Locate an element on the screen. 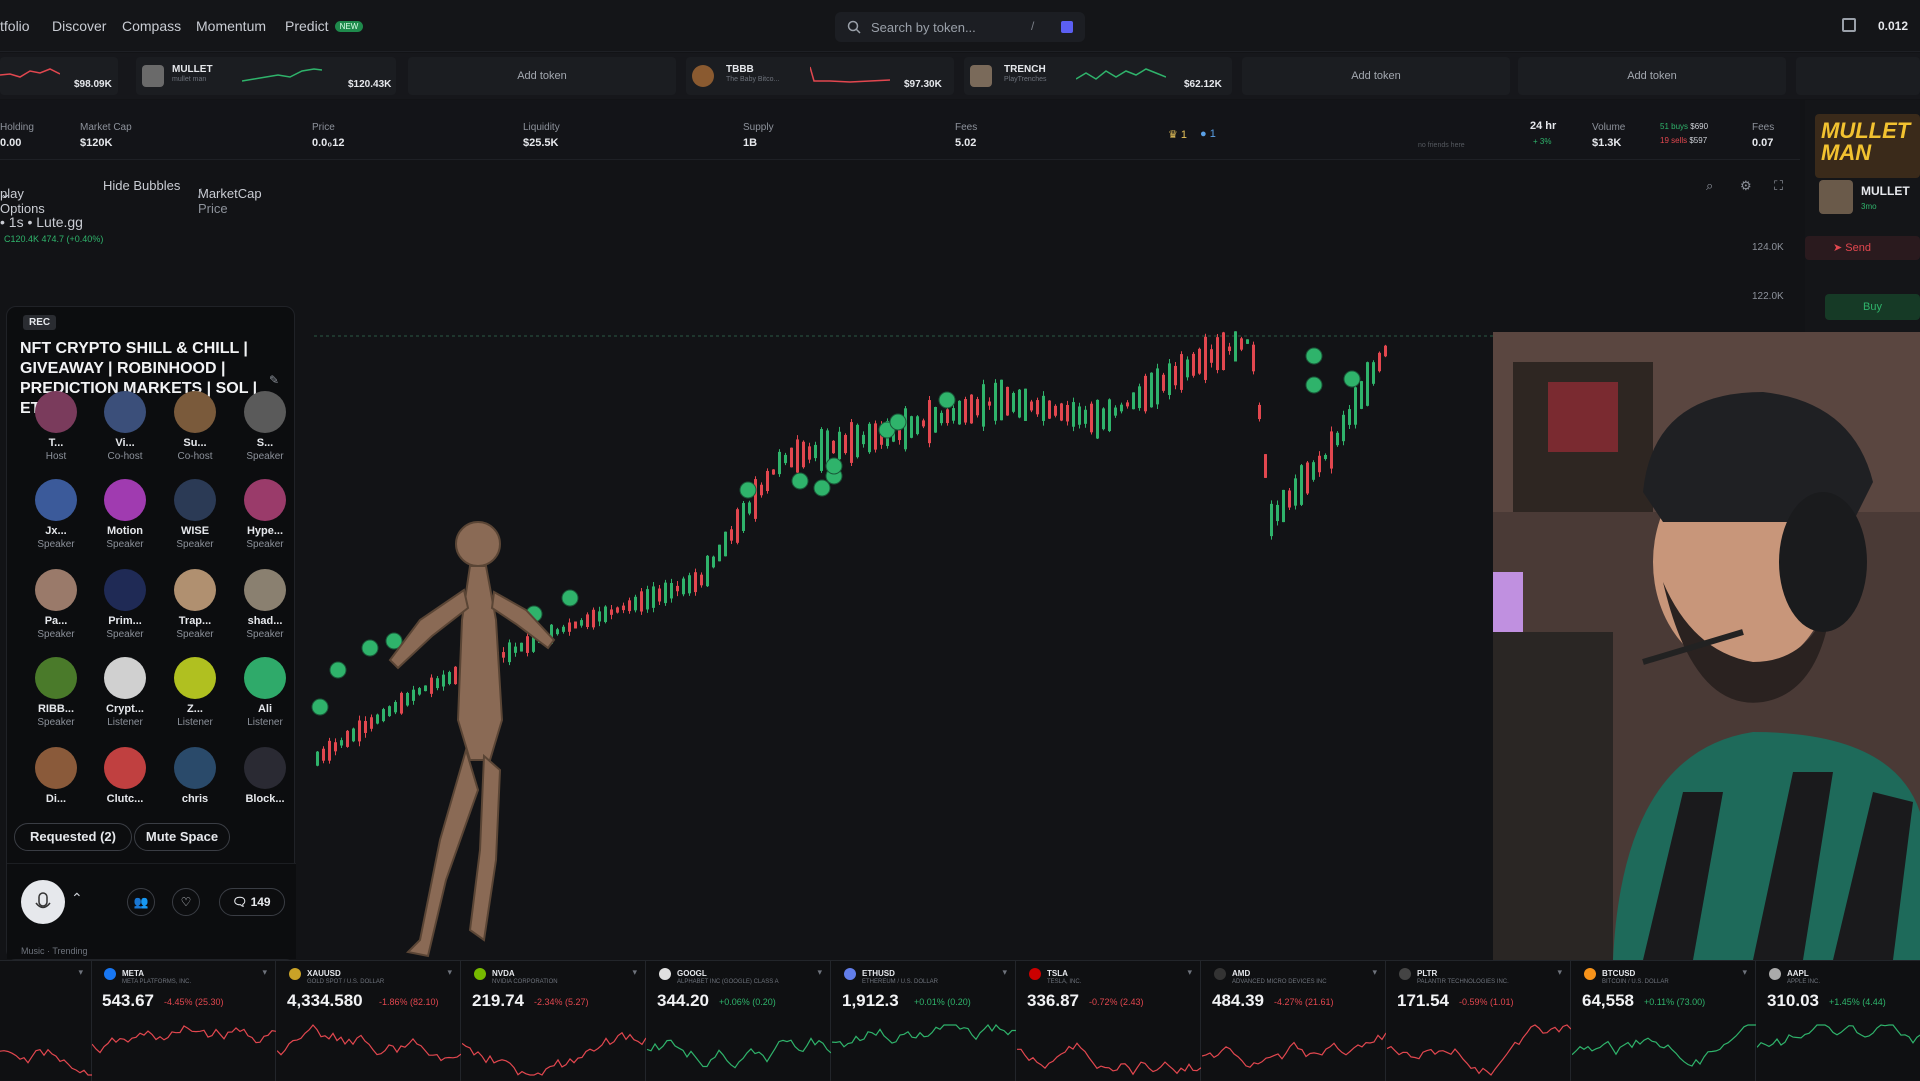  speaker-tile: Hype... Speaker is located at coordinates (265, 514).